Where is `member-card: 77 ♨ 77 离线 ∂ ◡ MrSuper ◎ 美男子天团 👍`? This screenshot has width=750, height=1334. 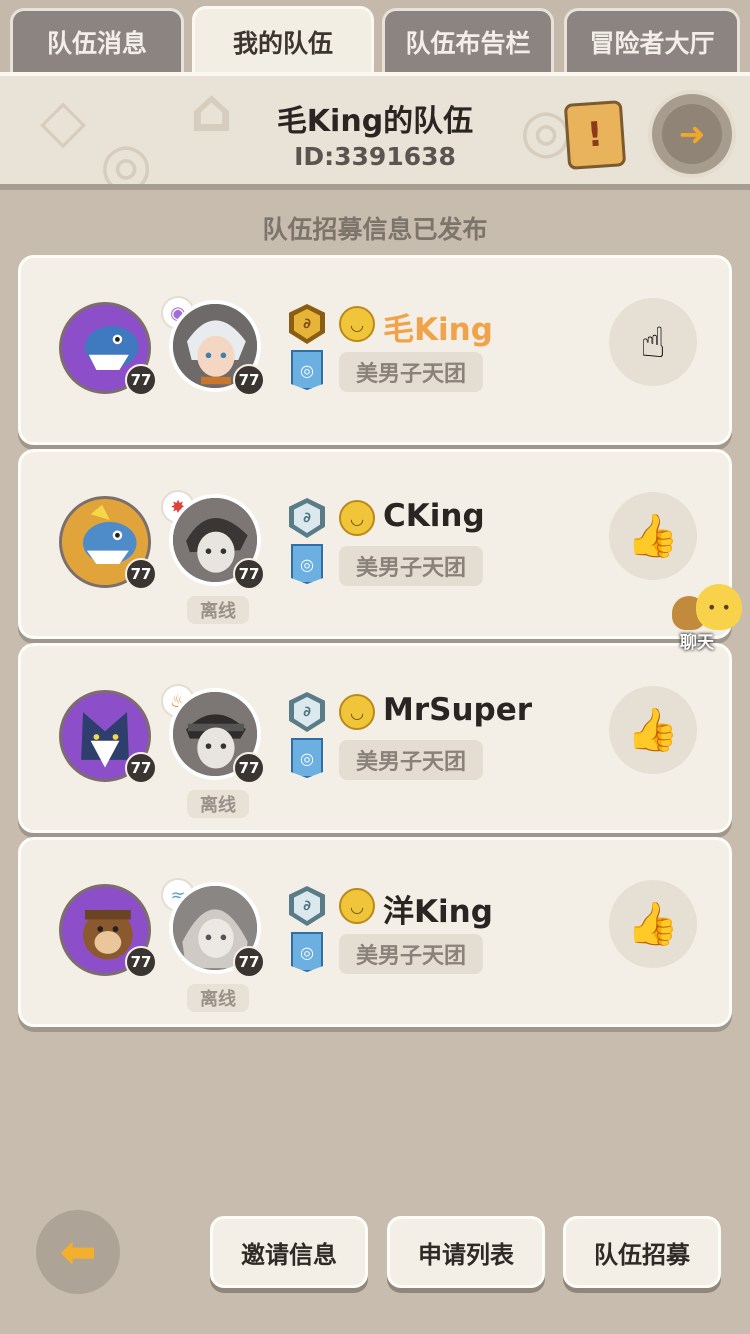 member-card: 77 ♨ 77 离线 ∂ ◡ MrSuper ◎ 美男子天团 👍 is located at coordinates (375, 738).